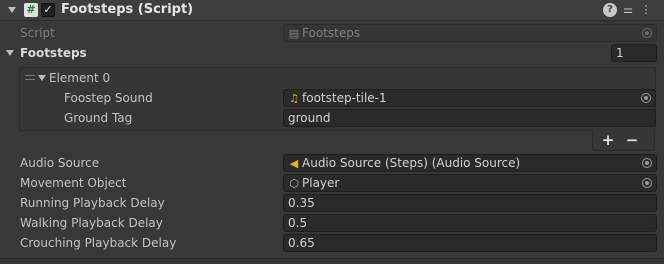 The image size is (664, 264). Describe the element at coordinates (470, 203) in the screenshot. I see `running-delay-field: 0.35` at that location.